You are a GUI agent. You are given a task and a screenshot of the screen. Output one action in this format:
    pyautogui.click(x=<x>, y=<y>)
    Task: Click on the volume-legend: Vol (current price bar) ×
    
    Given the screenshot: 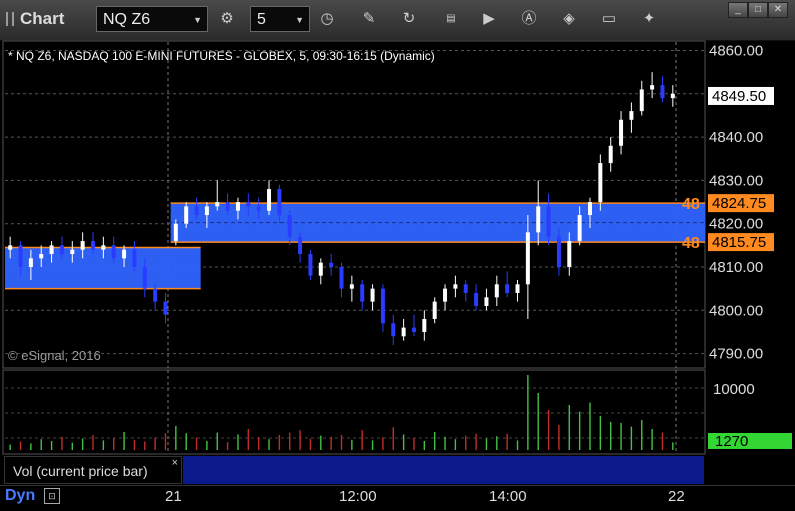 What is the action you would take?
    pyautogui.click(x=93, y=470)
    